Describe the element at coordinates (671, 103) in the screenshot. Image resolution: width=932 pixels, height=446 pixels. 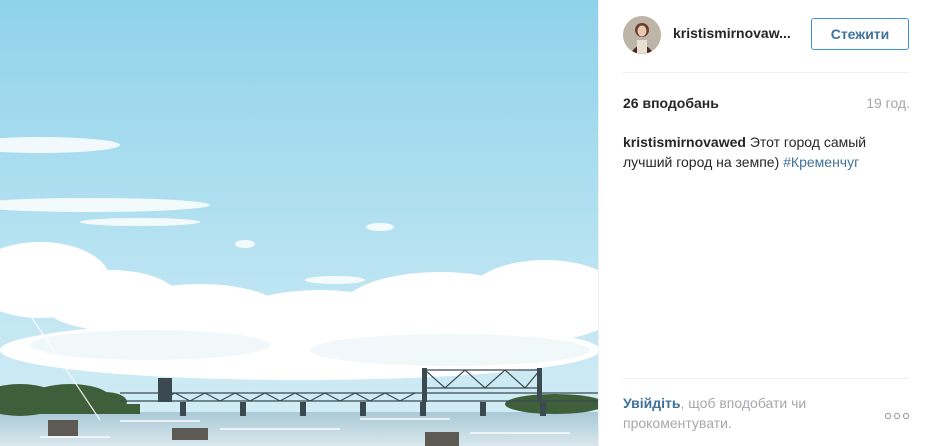
I see `likes-count: 26 вподобань` at that location.